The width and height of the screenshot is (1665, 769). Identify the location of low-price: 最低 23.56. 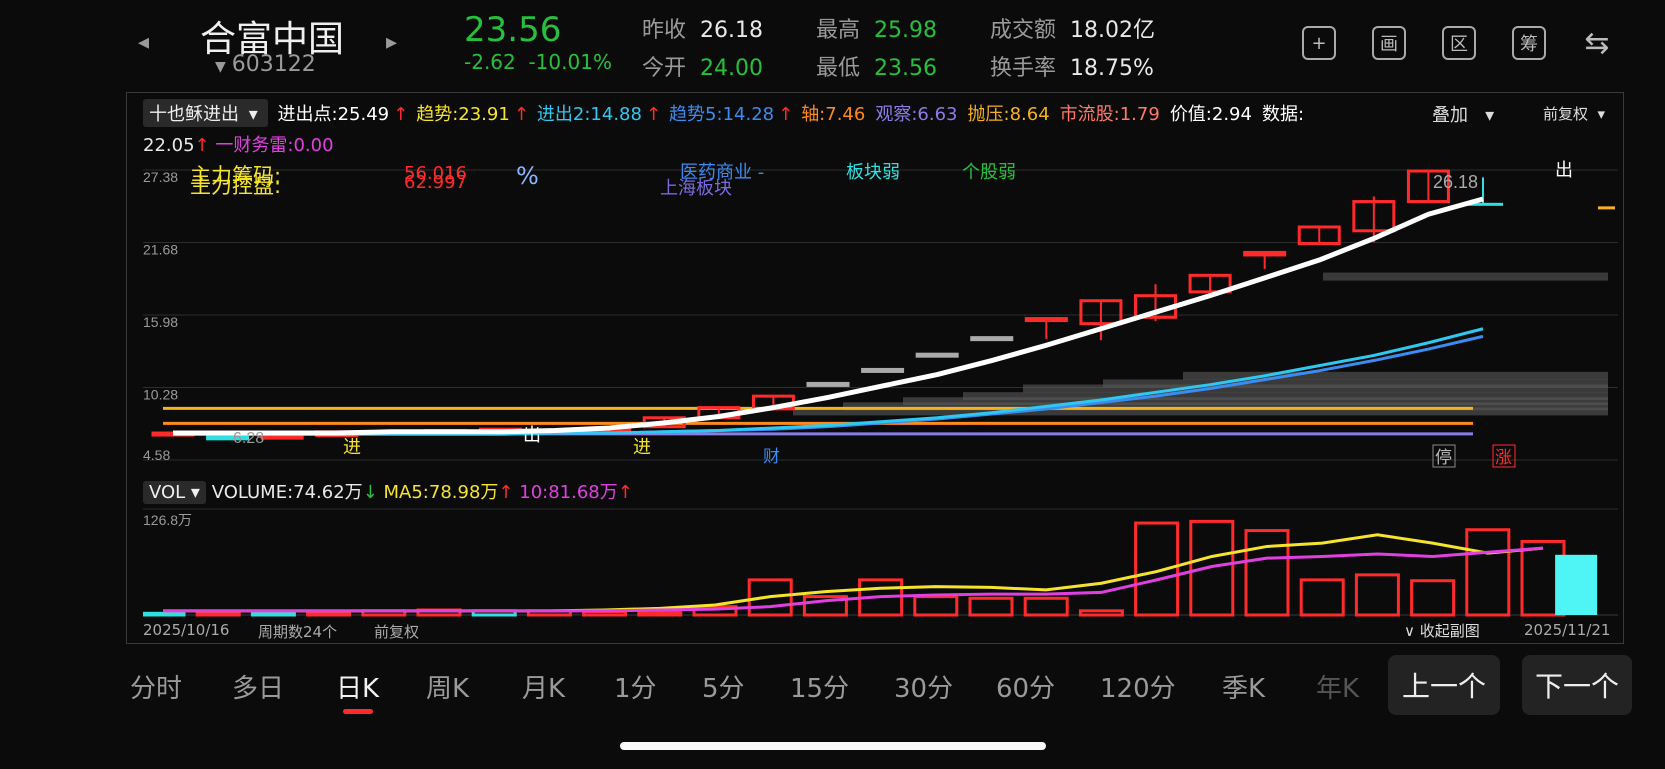
(876, 66).